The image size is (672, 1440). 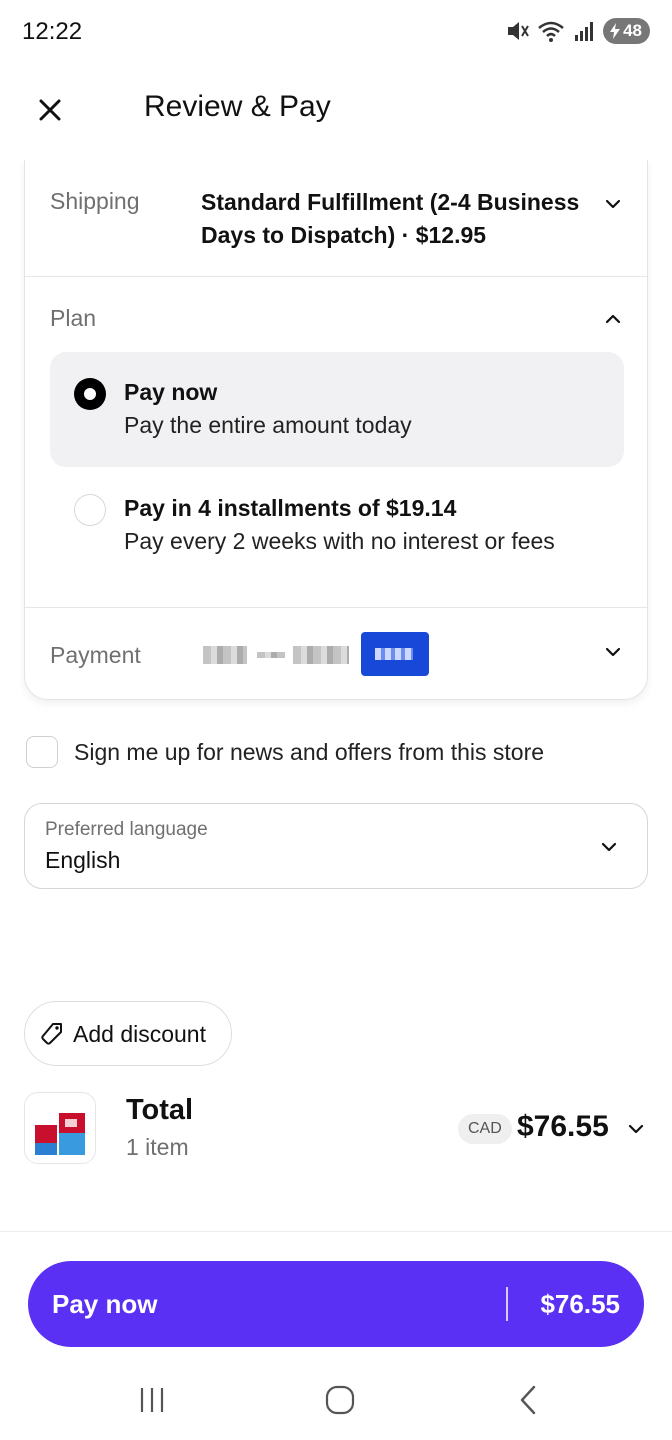 What do you see at coordinates (290, 508) in the screenshot?
I see `plan-option-title: Pay in 4 installments of $19.14` at bounding box center [290, 508].